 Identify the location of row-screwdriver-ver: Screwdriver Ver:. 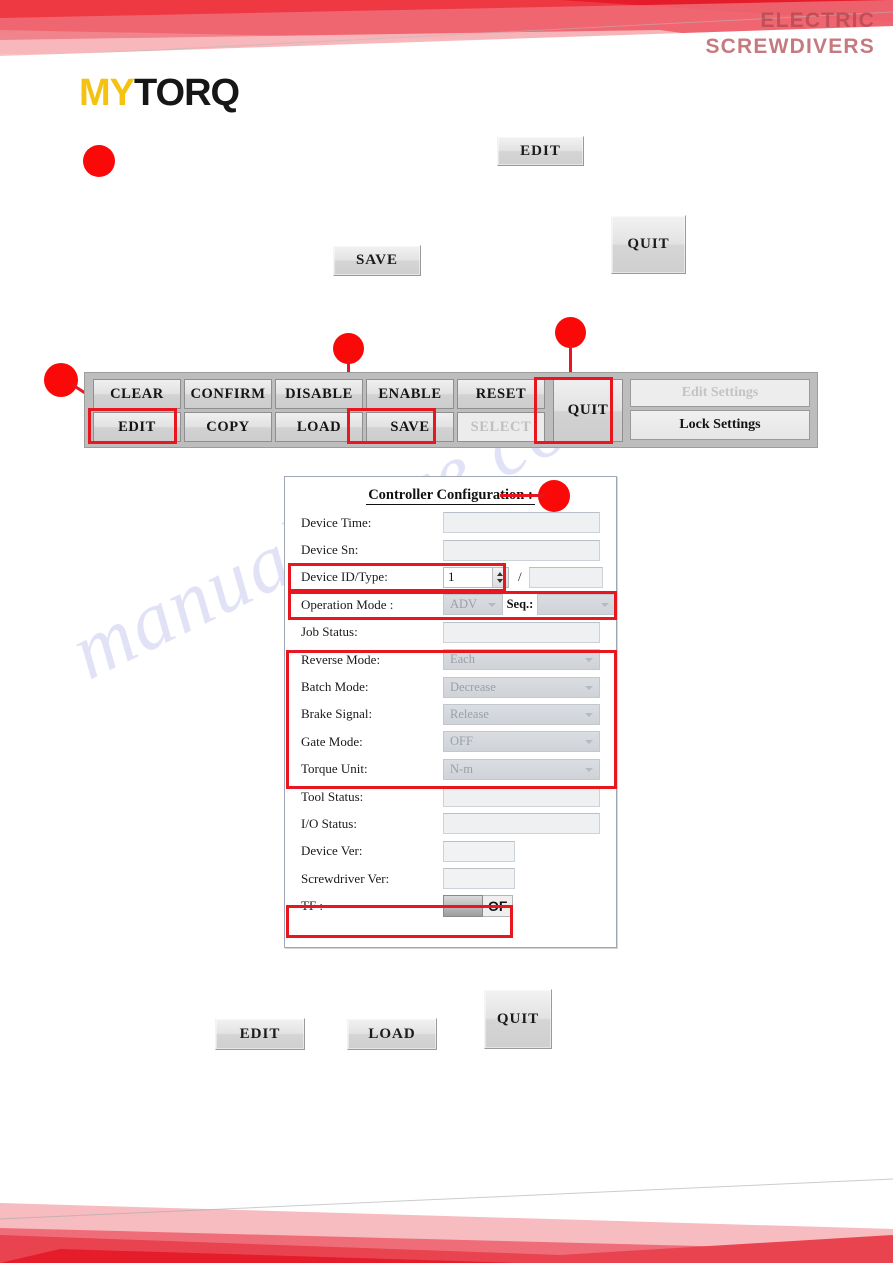
(450, 878).